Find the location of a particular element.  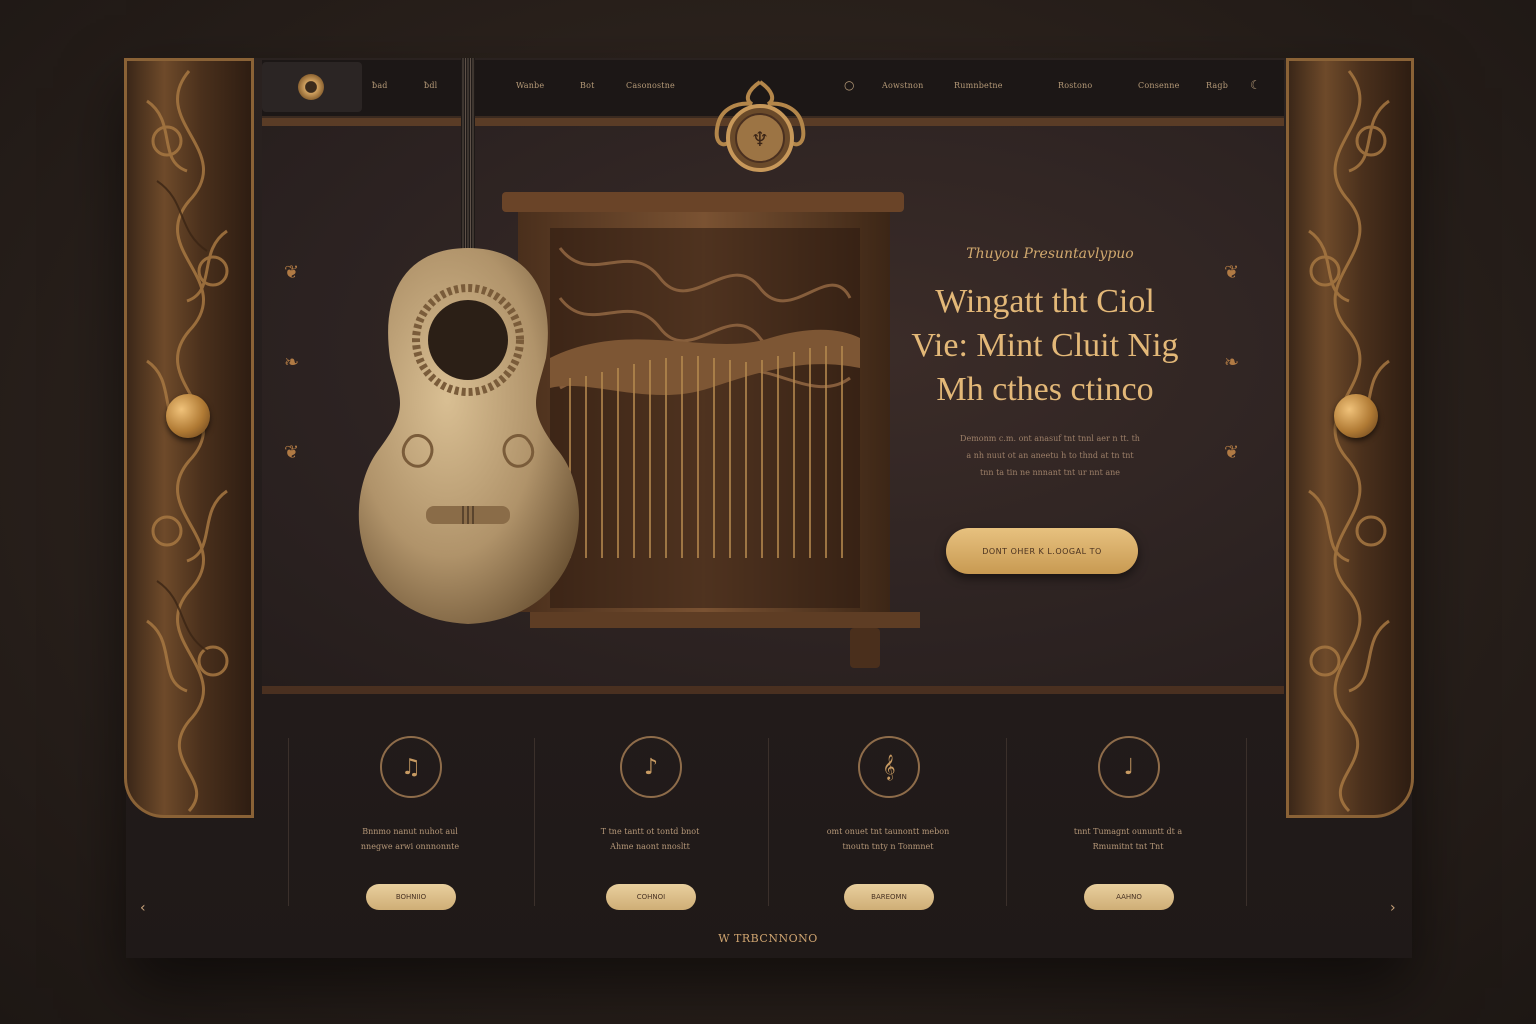

right-ornament is located at coordinates (1349, 441).